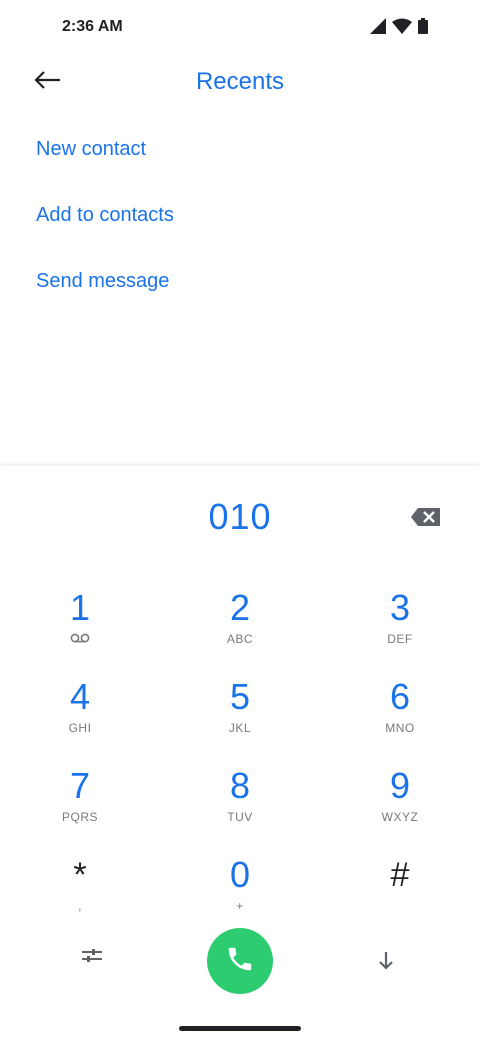 Image resolution: width=480 pixels, height=1040 pixels. What do you see at coordinates (240, 696) in the screenshot?
I see `key-digit: 5` at bounding box center [240, 696].